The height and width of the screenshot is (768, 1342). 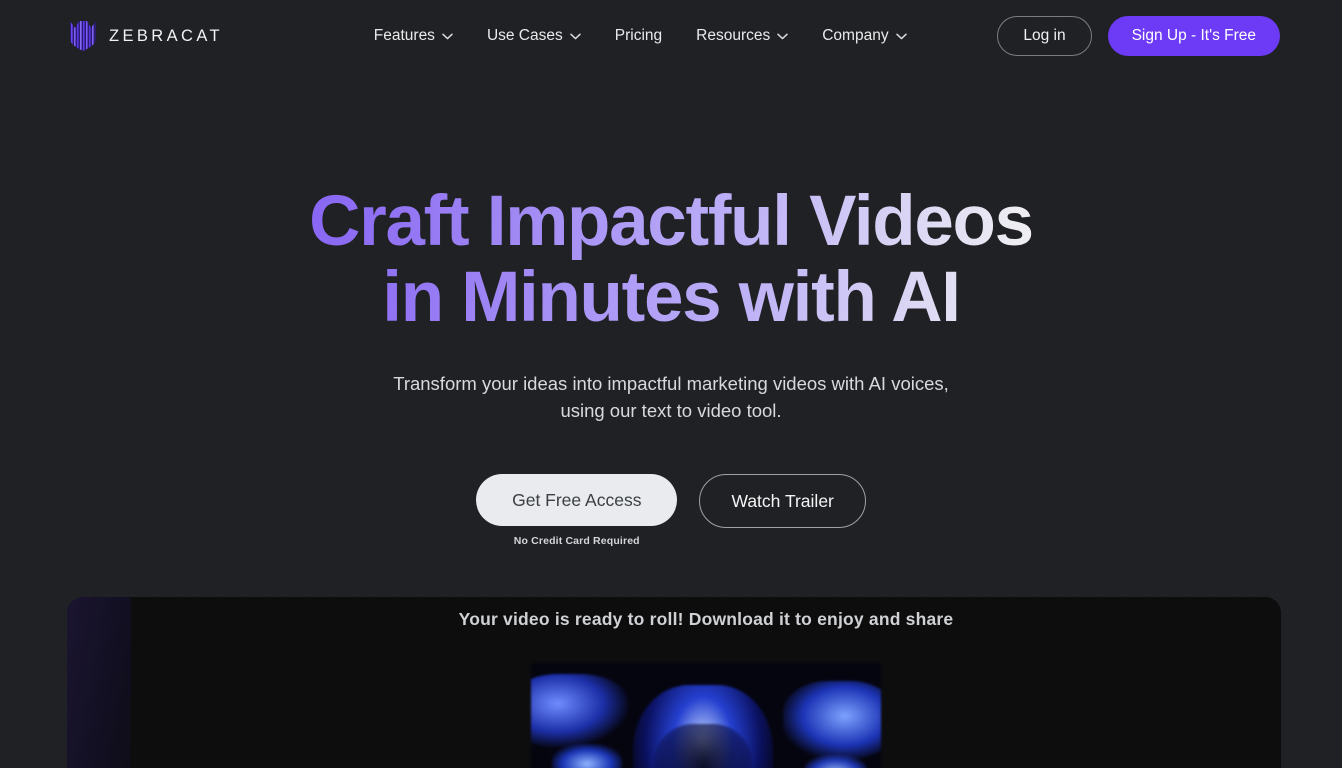 I want to click on headline-line-1: Craft Impactful Videos, so click(x=671, y=222).